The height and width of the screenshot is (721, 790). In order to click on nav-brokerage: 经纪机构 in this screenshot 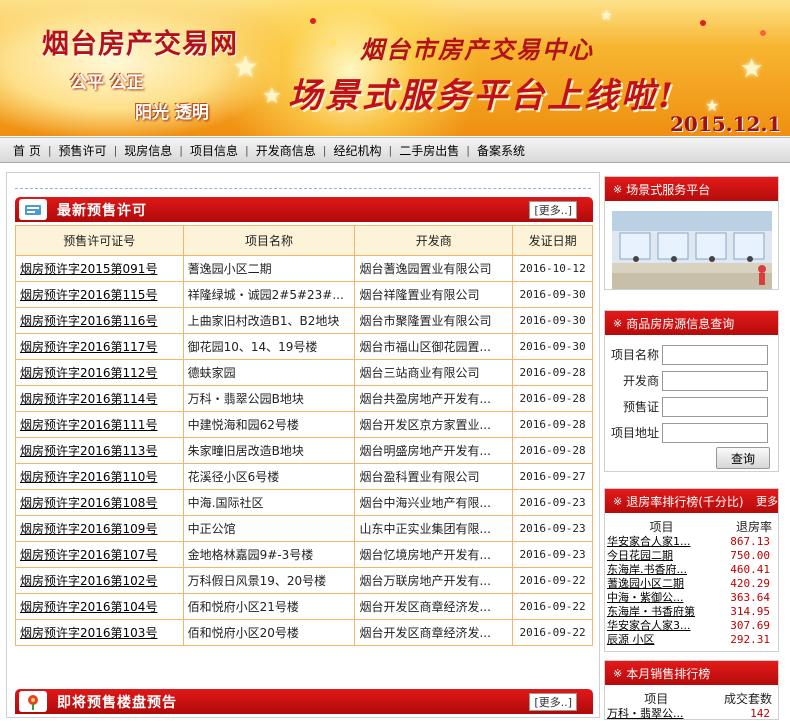, I will do `click(357, 150)`.